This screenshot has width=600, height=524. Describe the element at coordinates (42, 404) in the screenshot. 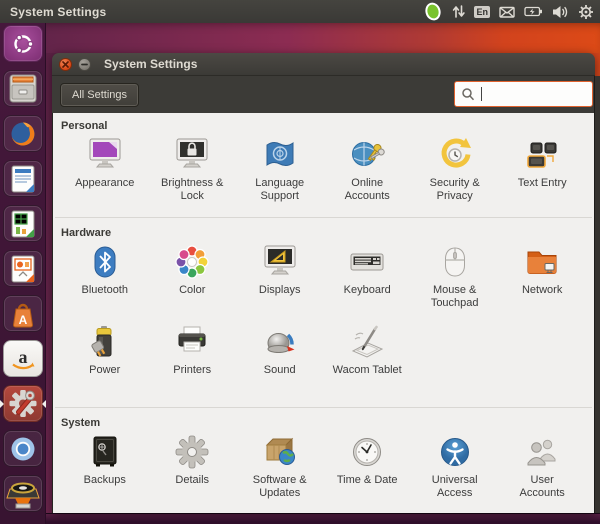

I see `focused-indicator-arrow` at that location.